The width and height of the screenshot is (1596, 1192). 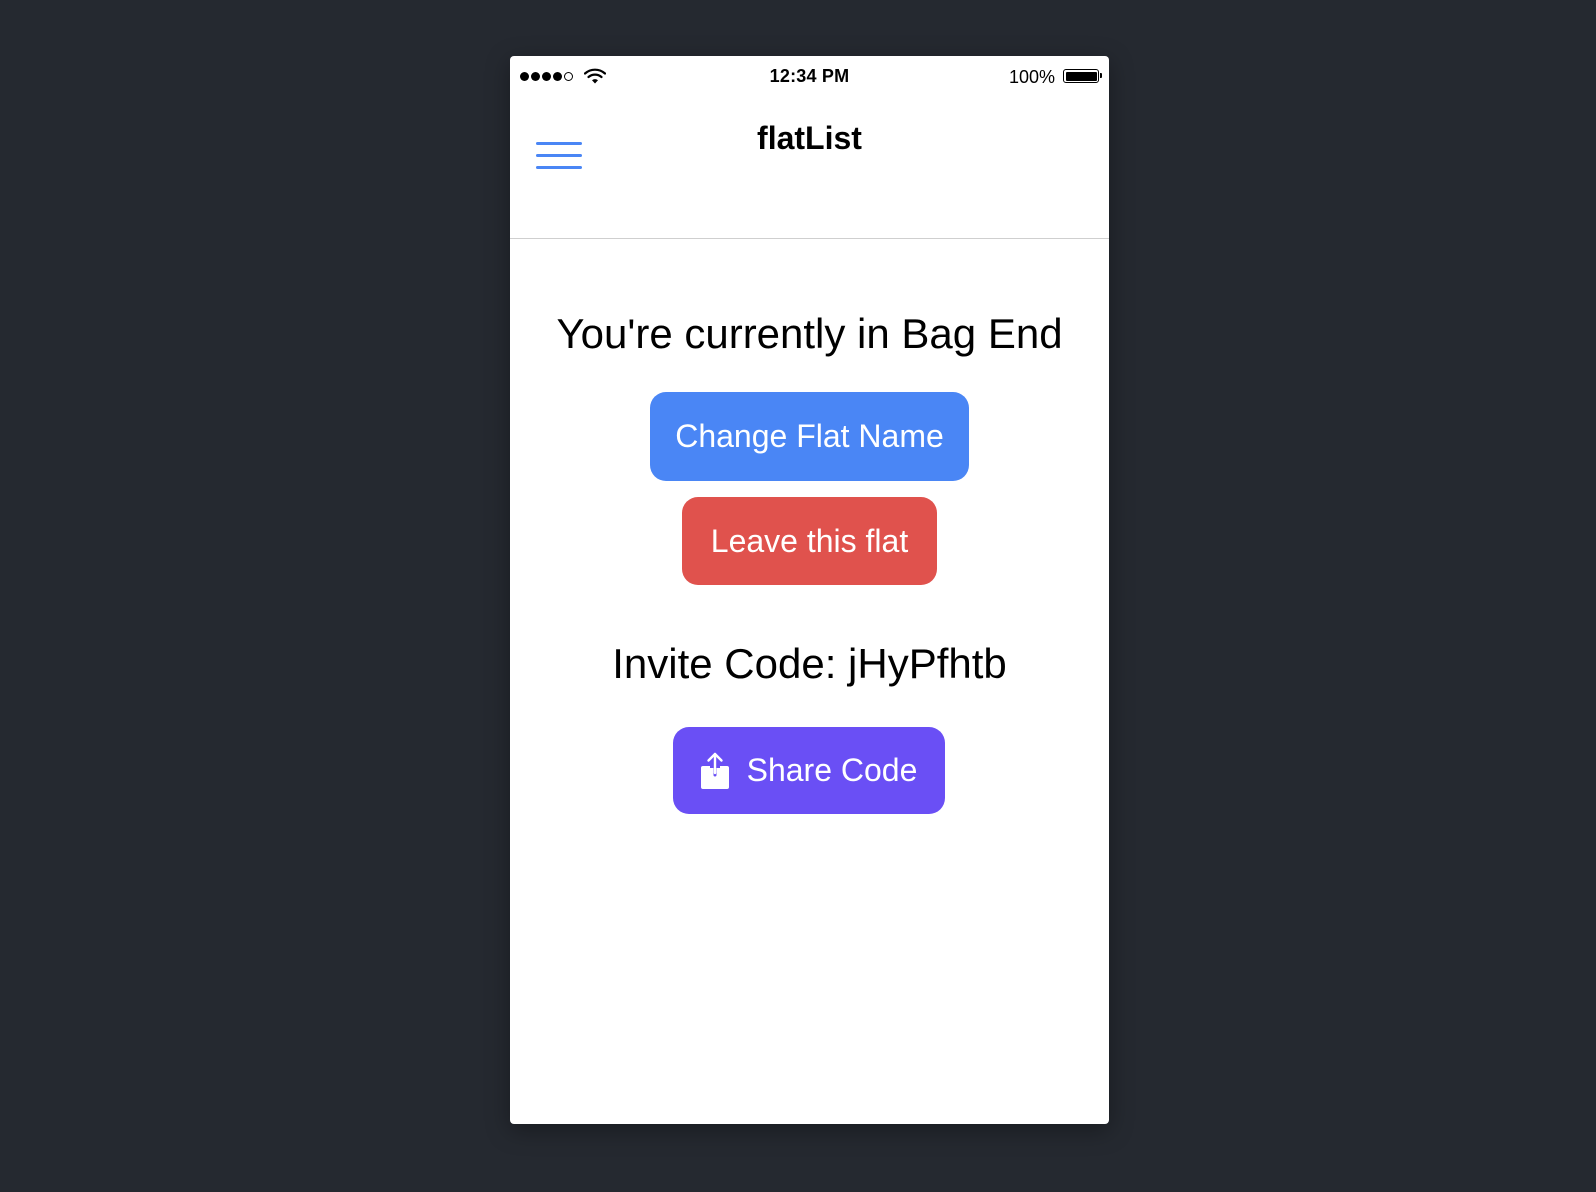 I want to click on navigation-bar, so click(x=809, y=167).